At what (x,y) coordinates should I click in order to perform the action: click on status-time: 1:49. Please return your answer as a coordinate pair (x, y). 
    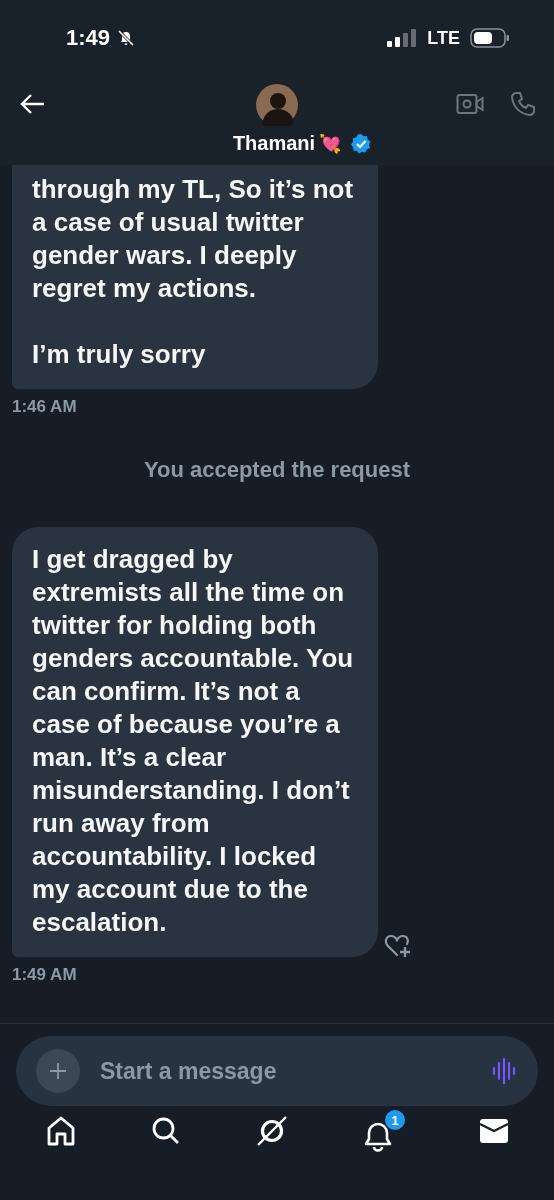
    Looking at the image, I should click on (88, 38).